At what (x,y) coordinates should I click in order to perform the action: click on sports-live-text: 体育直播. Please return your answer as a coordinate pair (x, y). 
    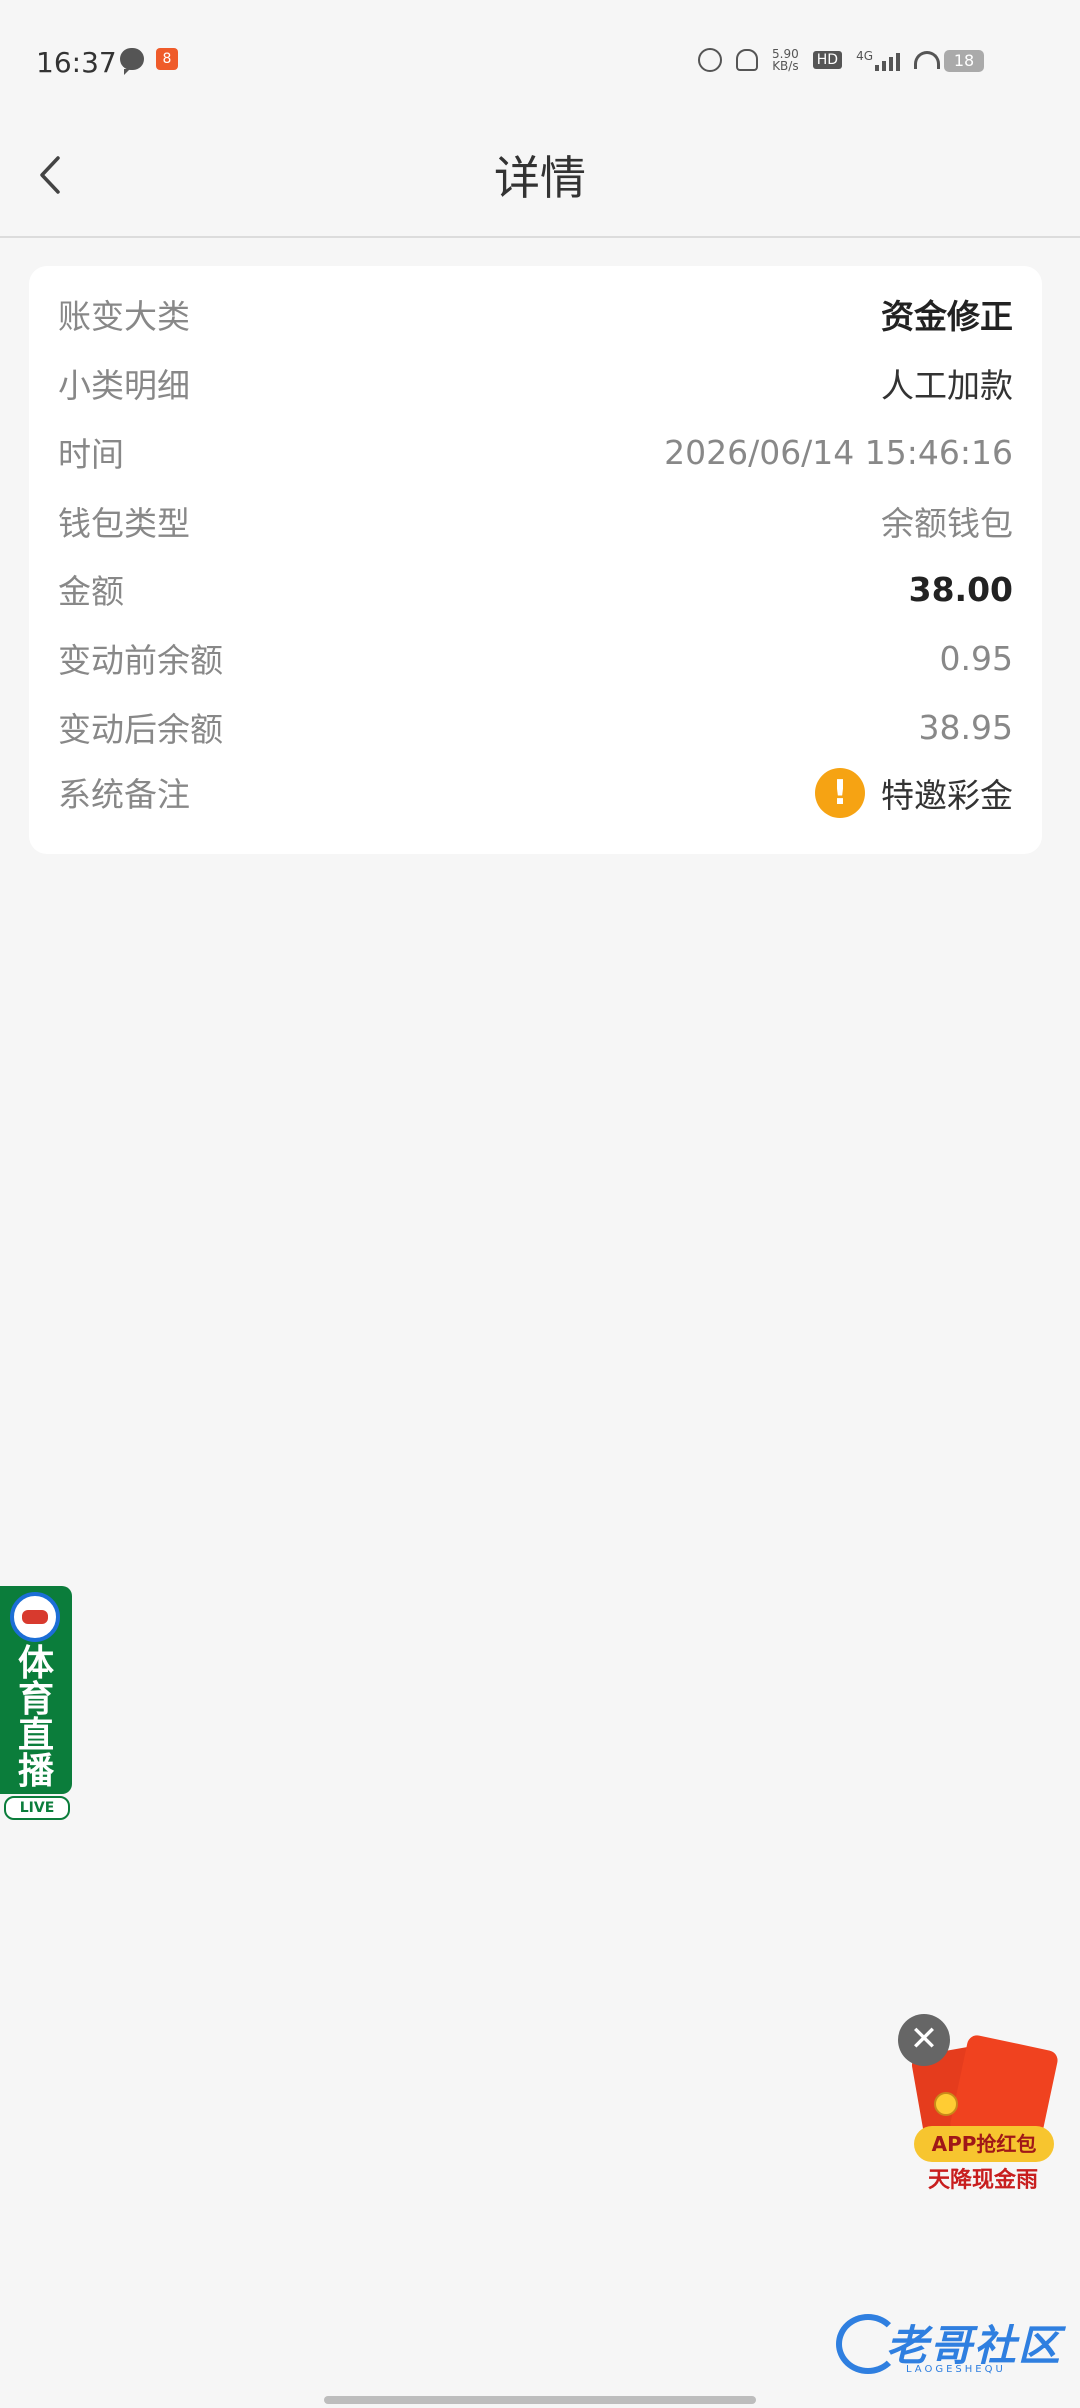
    Looking at the image, I should click on (36, 1718).